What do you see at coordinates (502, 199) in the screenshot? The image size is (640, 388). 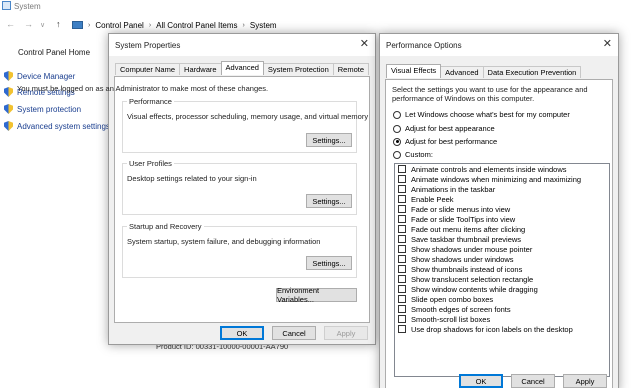 I see `checkbox-item: Enable Peek` at bounding box center [502, 199].